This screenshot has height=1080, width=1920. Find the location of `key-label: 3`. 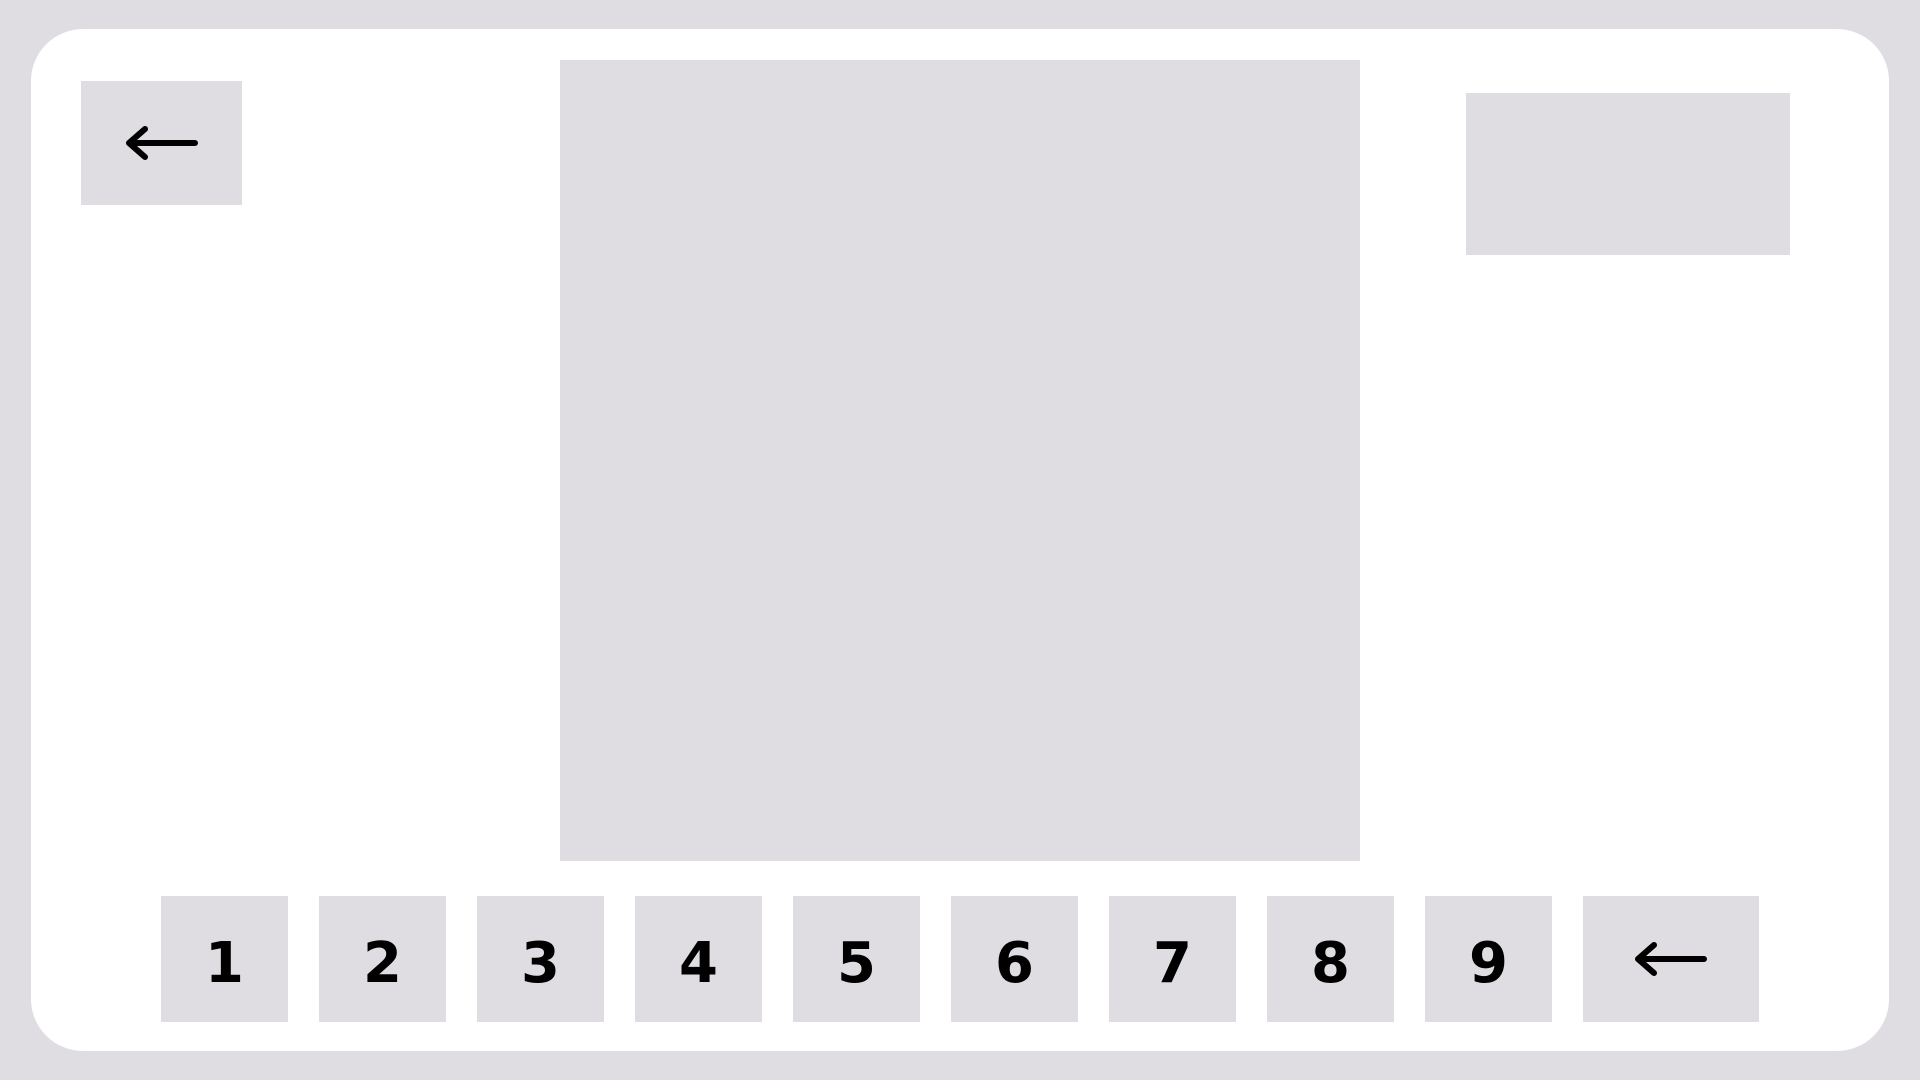

key-label: 3 is located at coordinates (540, 963).